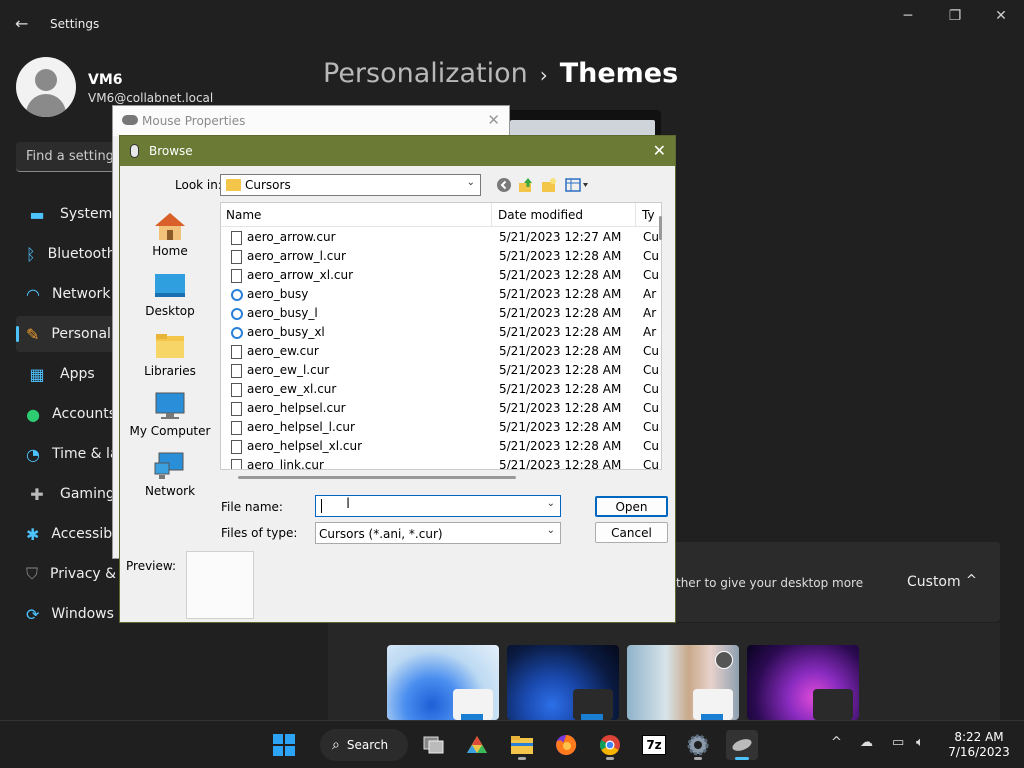  What do you see at coordinates (434, 745) in the screenshot?
I see `task-view-icon` at bounding box center [434, 745].